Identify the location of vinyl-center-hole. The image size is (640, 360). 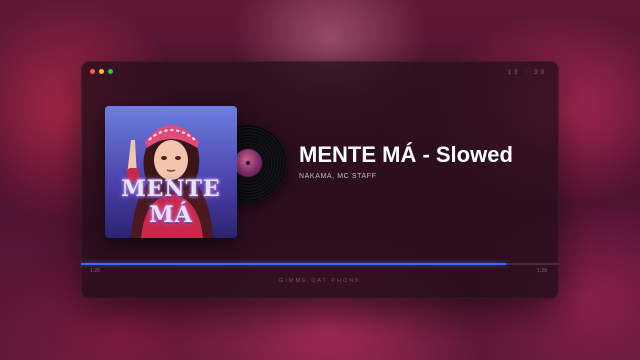
(248, 163).